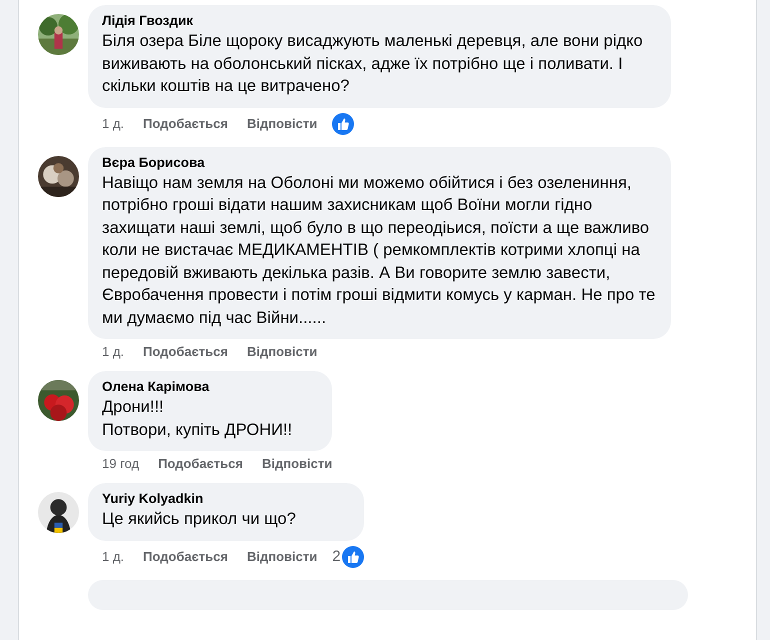 Image resolution: width=770 pixels, height=640 pixels. I want to click on author-name: Yuriy Kolyadkin, so click(226, 498).